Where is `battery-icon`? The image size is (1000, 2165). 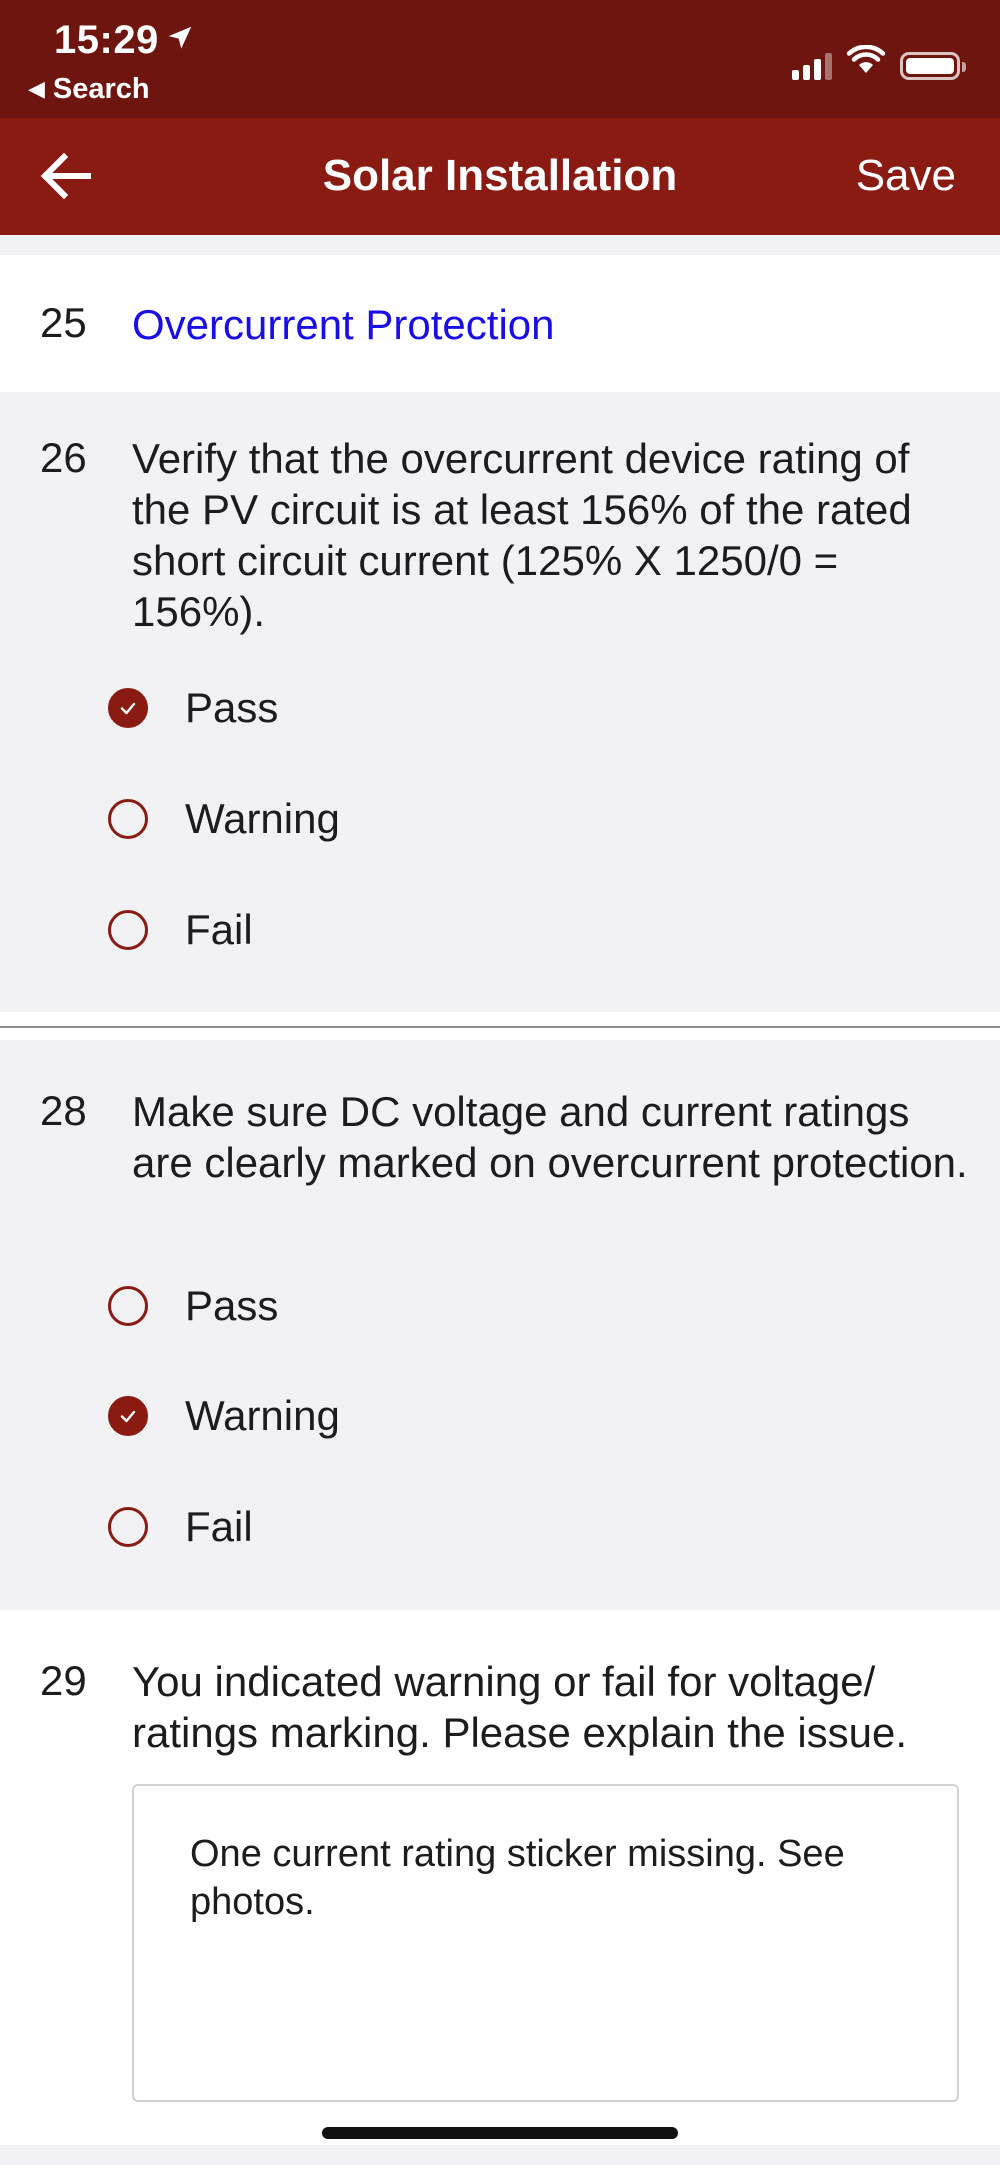 battery-icon is located at coordinates (933, 66).